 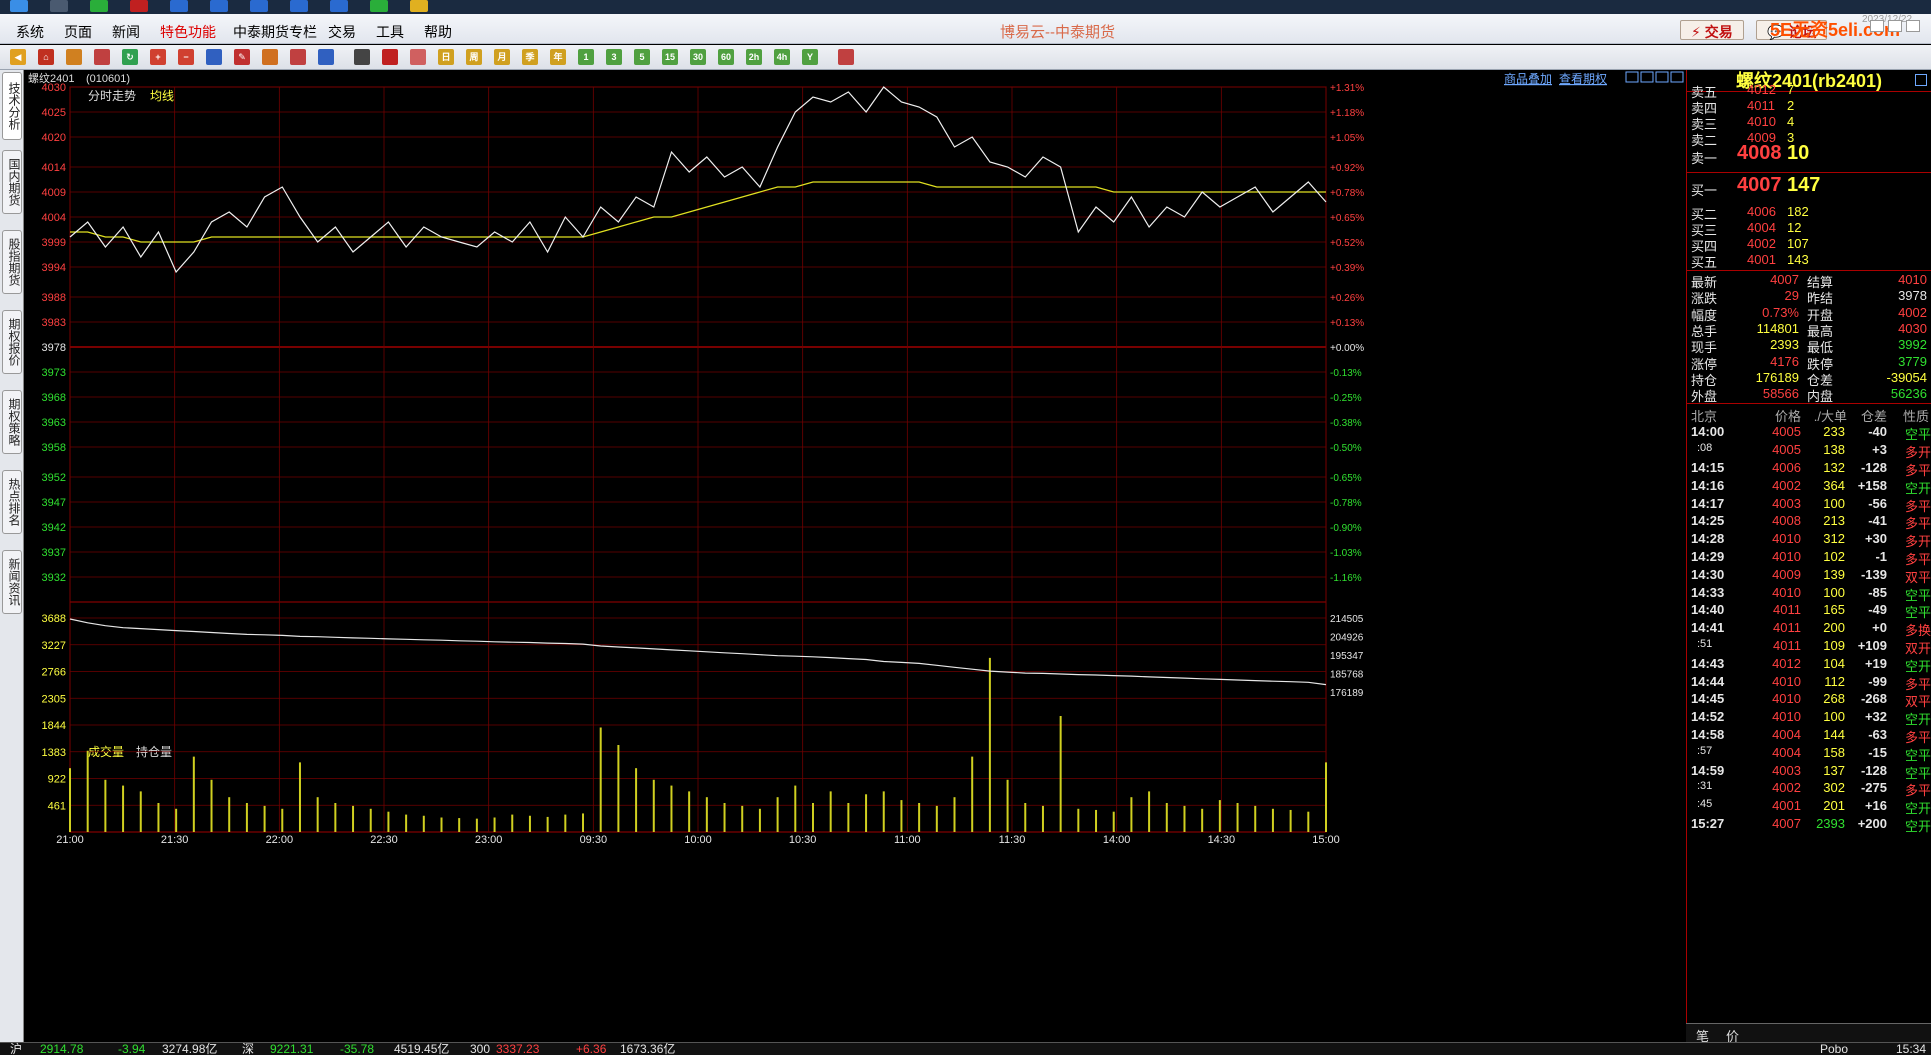 What do you see at coordinates (1912, 312) in the screenshot?
I see `stat-value: 4002` at bounding box center [1912, 312].